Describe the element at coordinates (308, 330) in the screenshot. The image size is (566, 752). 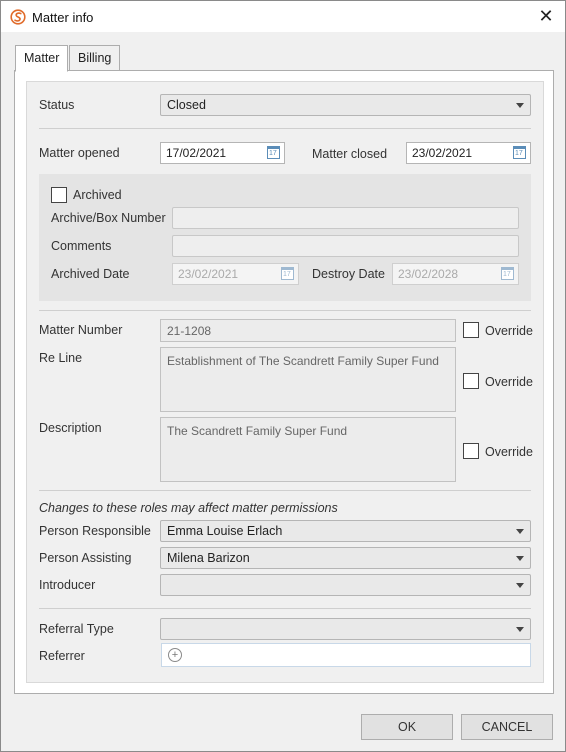
I see `matter-number-field: 21-1208` at that location.